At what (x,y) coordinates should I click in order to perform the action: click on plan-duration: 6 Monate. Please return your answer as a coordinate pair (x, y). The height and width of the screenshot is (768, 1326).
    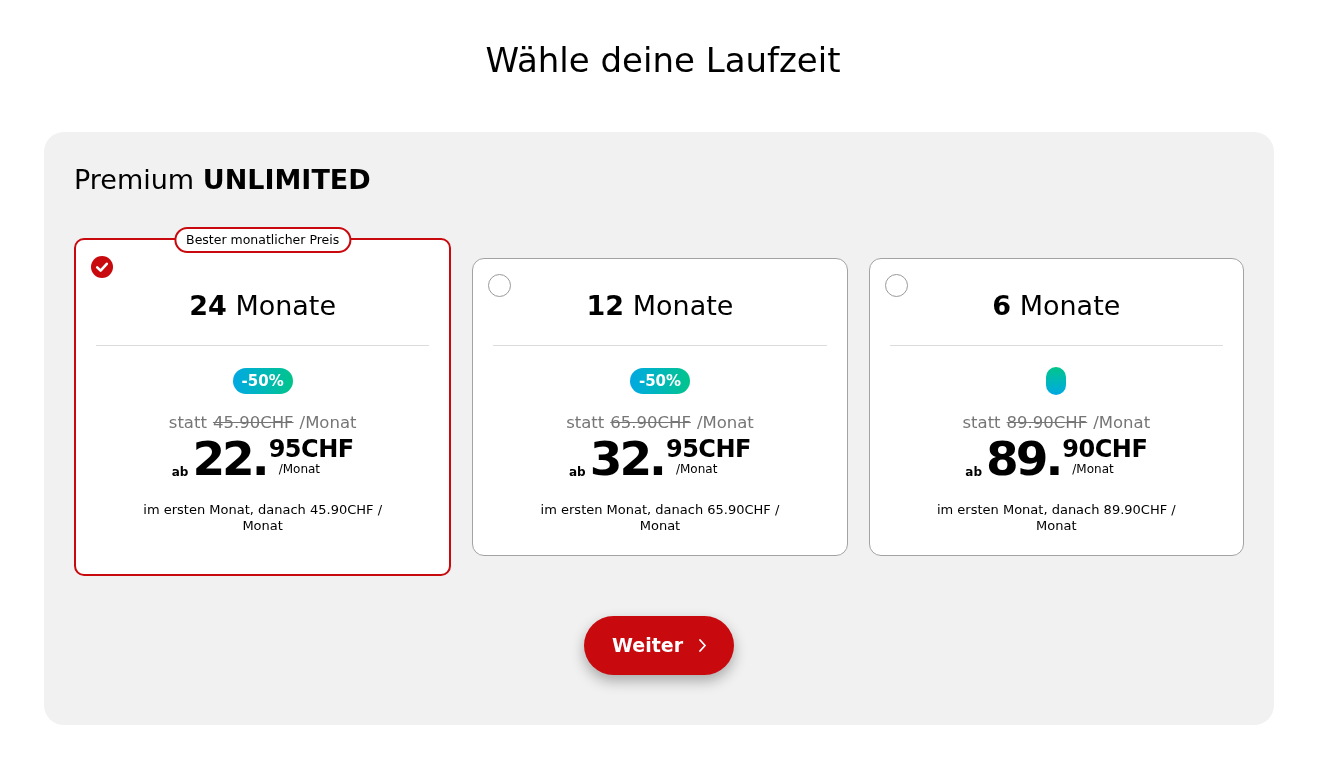
    Looking at the image, I should click on (1056, 306).